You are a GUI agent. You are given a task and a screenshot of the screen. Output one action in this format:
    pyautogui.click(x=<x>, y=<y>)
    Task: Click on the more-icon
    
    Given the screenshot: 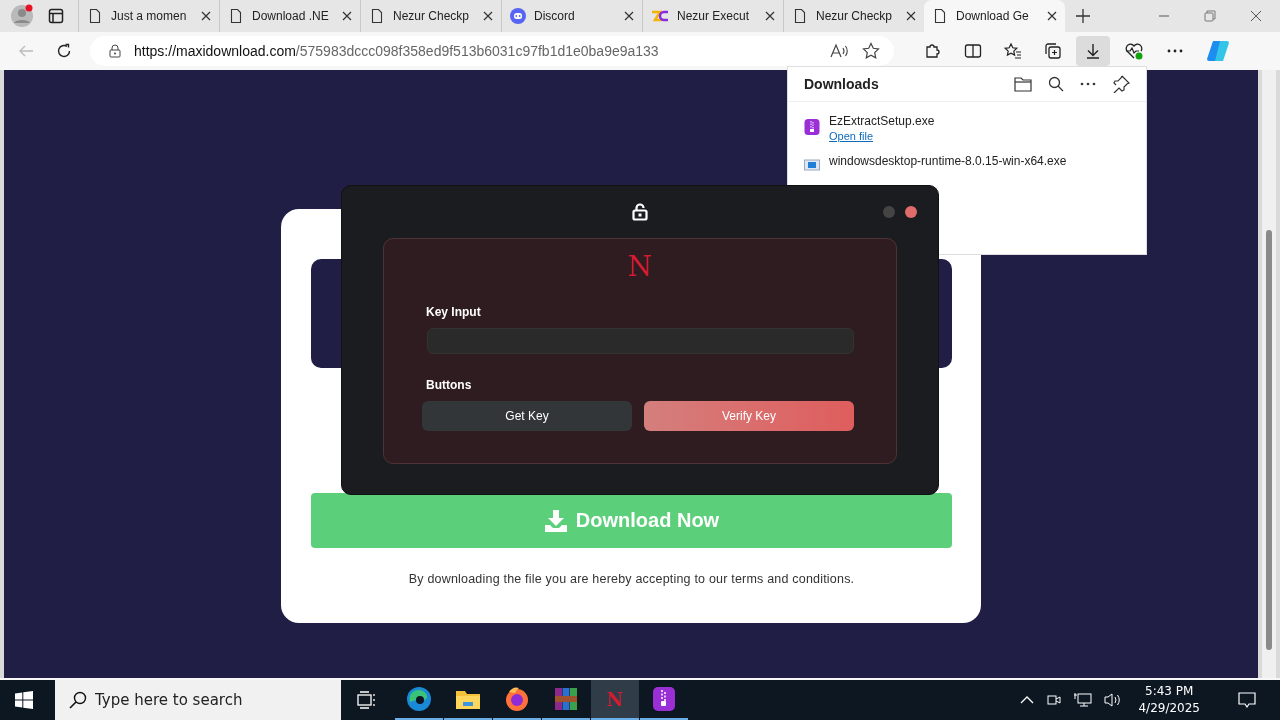 What is the action you would take?
    pyautogui.click(x=1088, y=84)
    